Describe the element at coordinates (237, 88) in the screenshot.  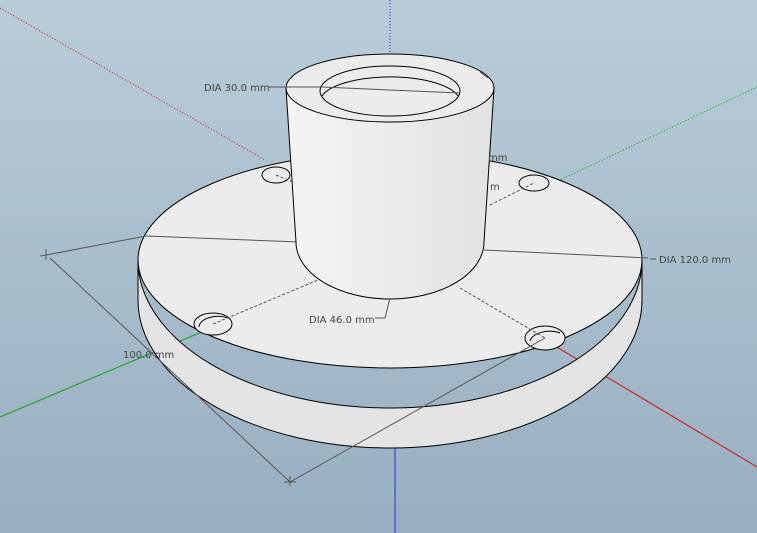
I see `tube-inner-diameter-label: DIA 30.0 mm` at that location.